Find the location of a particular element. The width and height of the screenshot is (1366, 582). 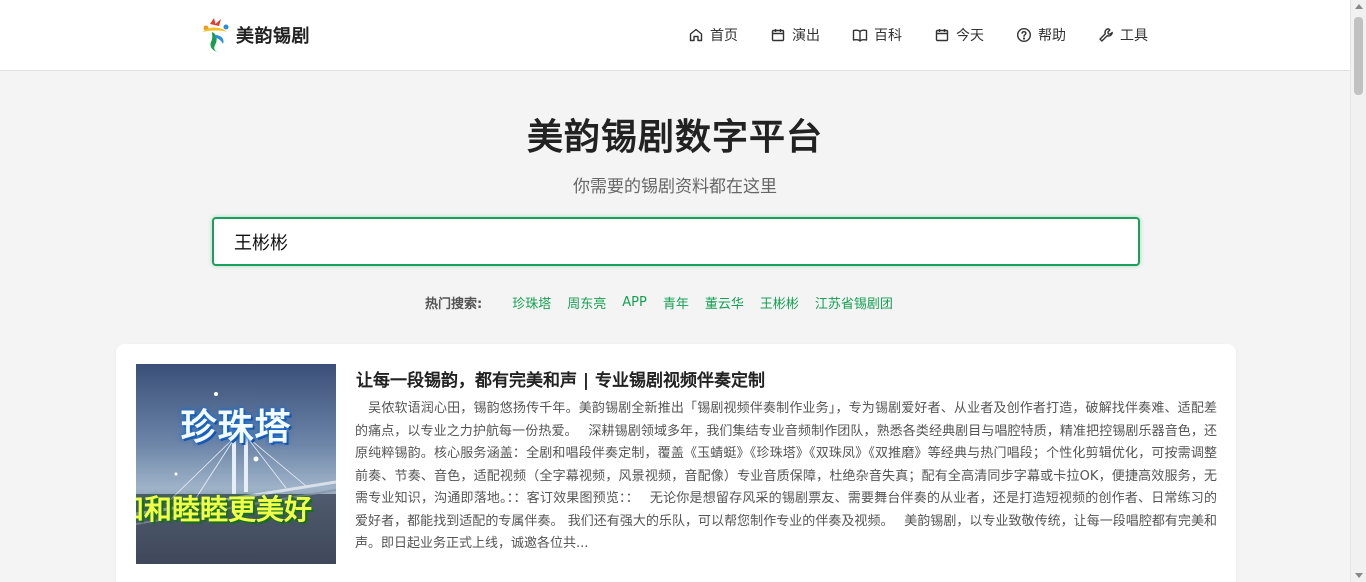

brand-logo: 美韵锡剧 is located at coordinates (255, 35).